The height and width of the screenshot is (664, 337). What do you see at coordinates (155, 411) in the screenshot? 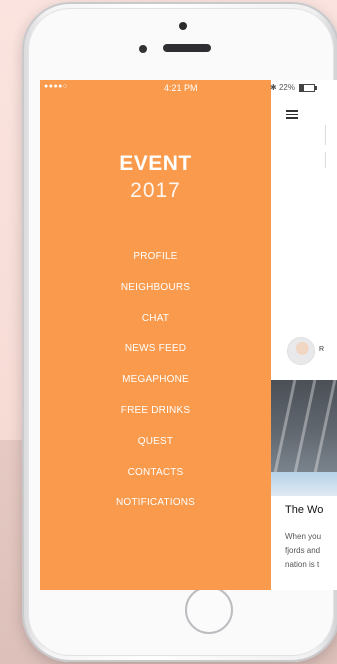
I see `menu-item-free-drinks: FREE DRINKS` at bounding box center [155, 411].